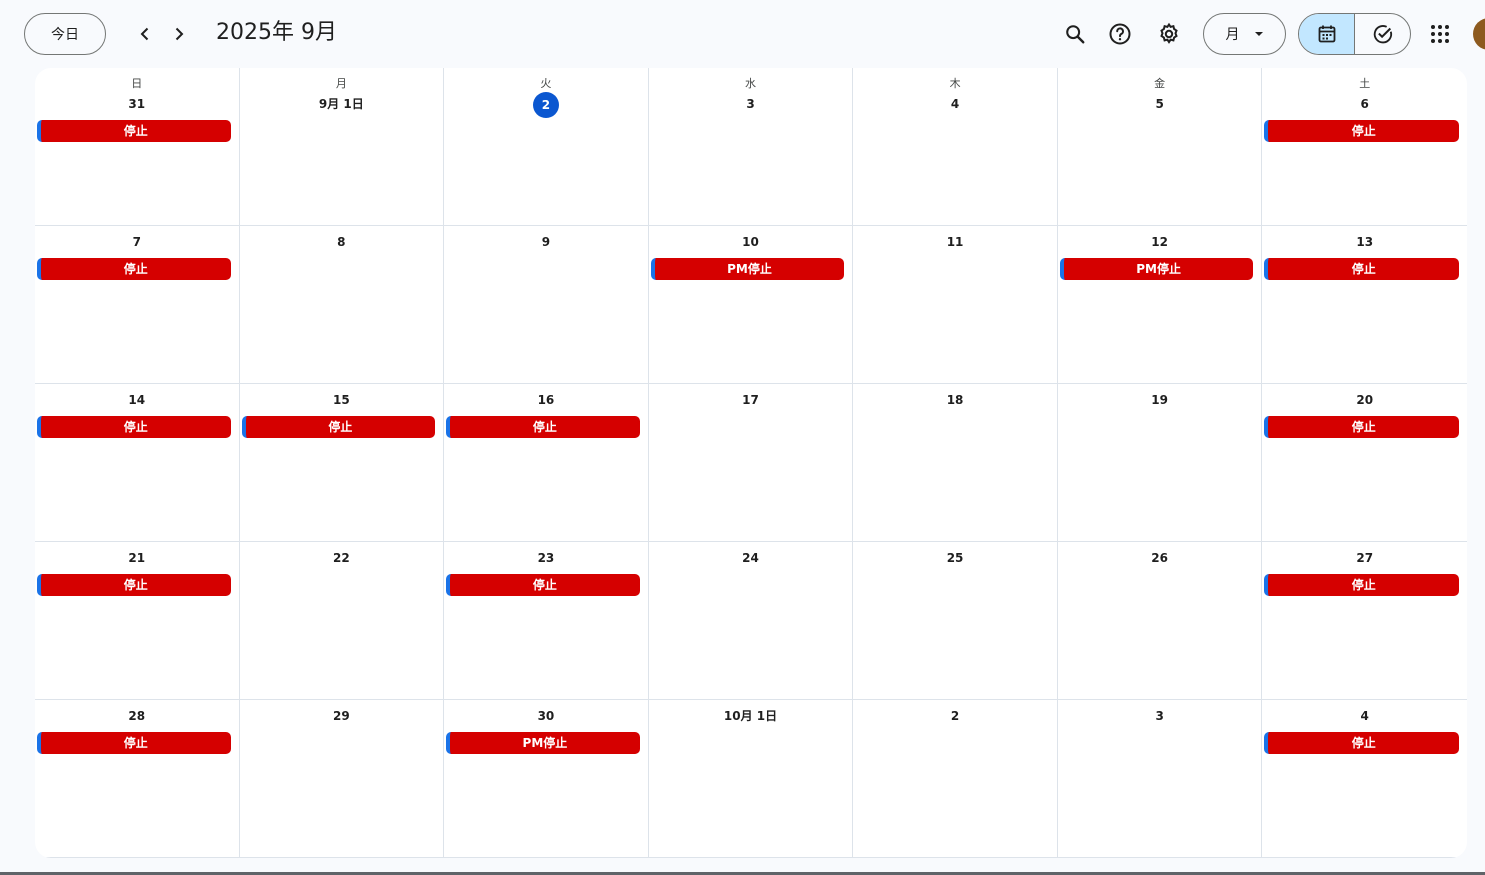 Image resolution: width=1485 pixels, height=875 pixels. What do you see at coordinates (1160, 147) in the screenshot?
I see `day-cell: 金5` at bounding box center [1160, 147].